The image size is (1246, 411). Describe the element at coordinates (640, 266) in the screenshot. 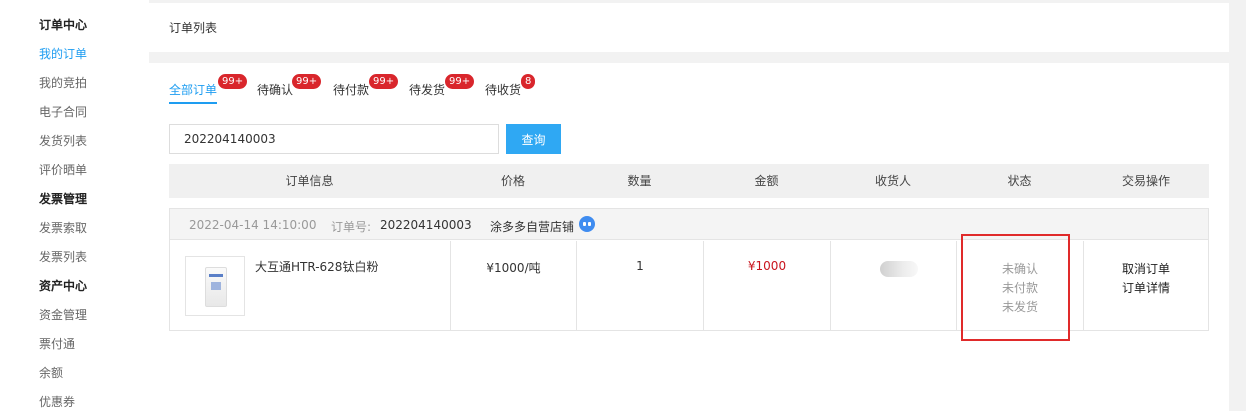

I see `order-quantity: 1` at that location.